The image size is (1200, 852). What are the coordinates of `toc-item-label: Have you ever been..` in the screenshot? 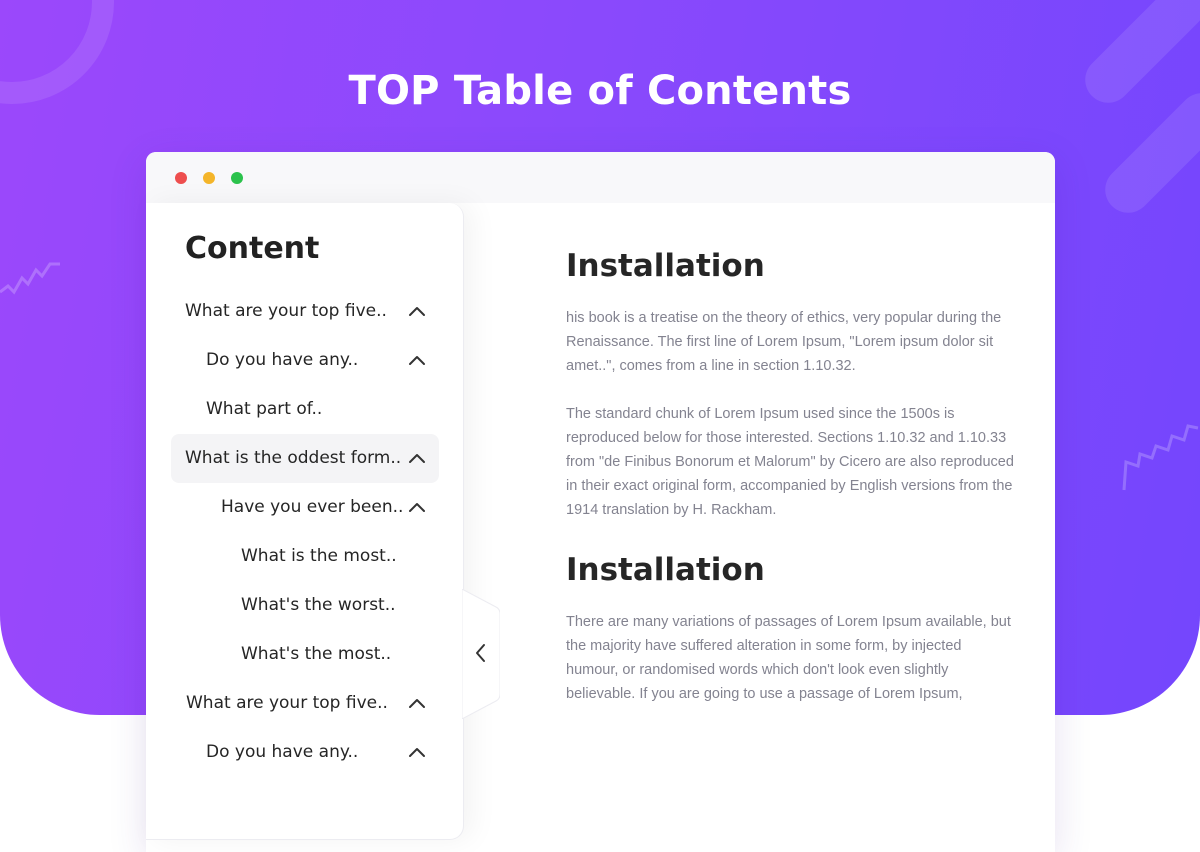 It's located at (312, 507).